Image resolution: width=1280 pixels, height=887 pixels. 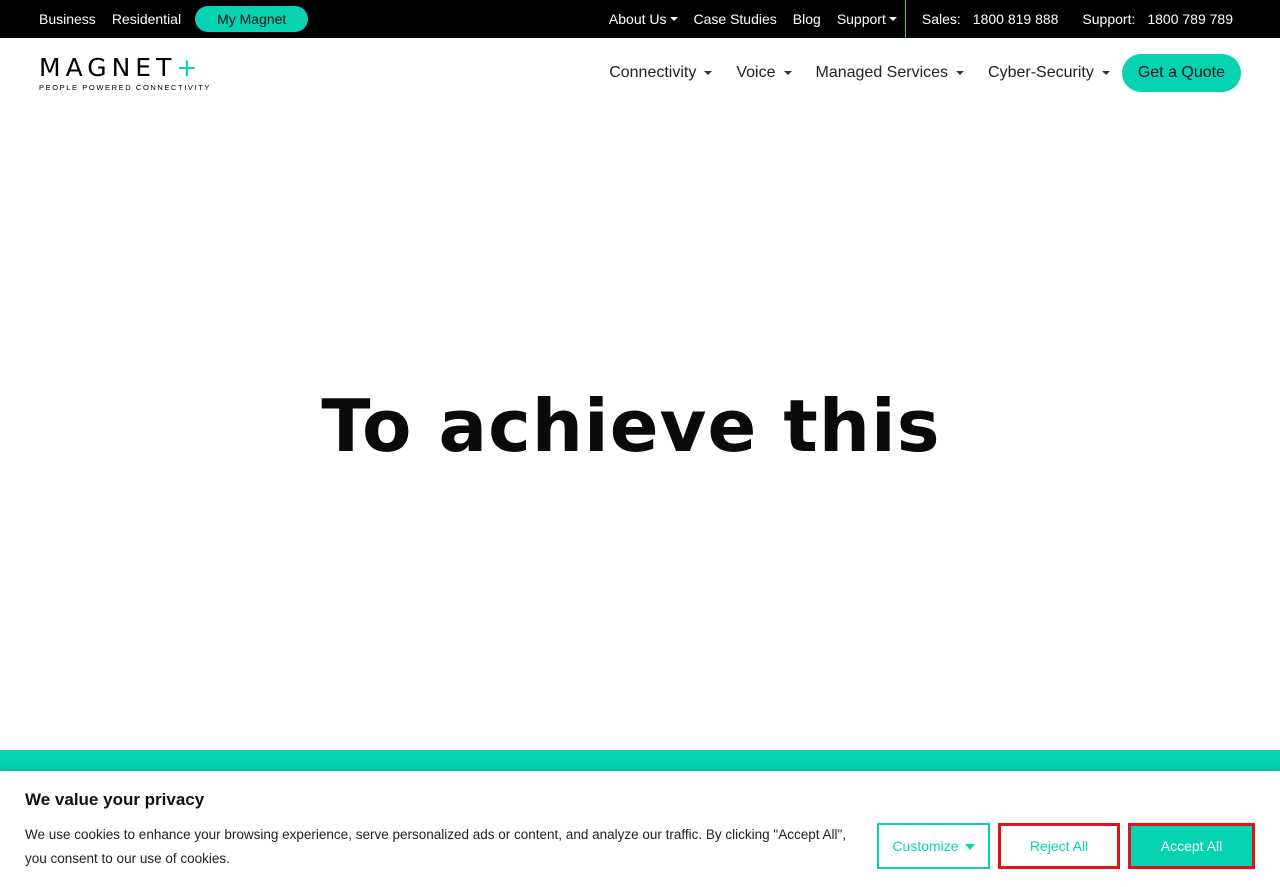 What do you see at coordinates (807, 19) in the screenshot?
I see `blog-link: Blog` at bounding box center [807, 19].